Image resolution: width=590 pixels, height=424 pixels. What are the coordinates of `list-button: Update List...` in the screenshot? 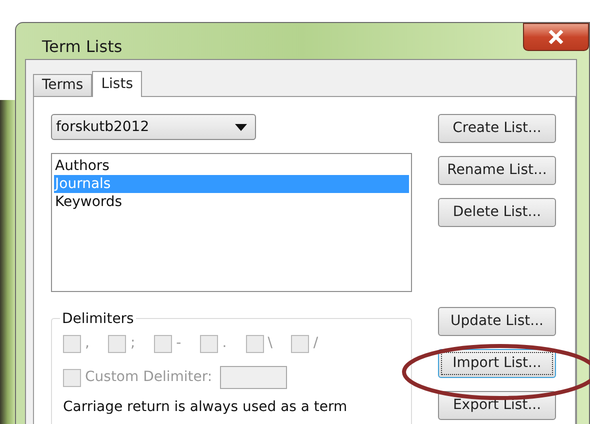 It's located at (497, 321).